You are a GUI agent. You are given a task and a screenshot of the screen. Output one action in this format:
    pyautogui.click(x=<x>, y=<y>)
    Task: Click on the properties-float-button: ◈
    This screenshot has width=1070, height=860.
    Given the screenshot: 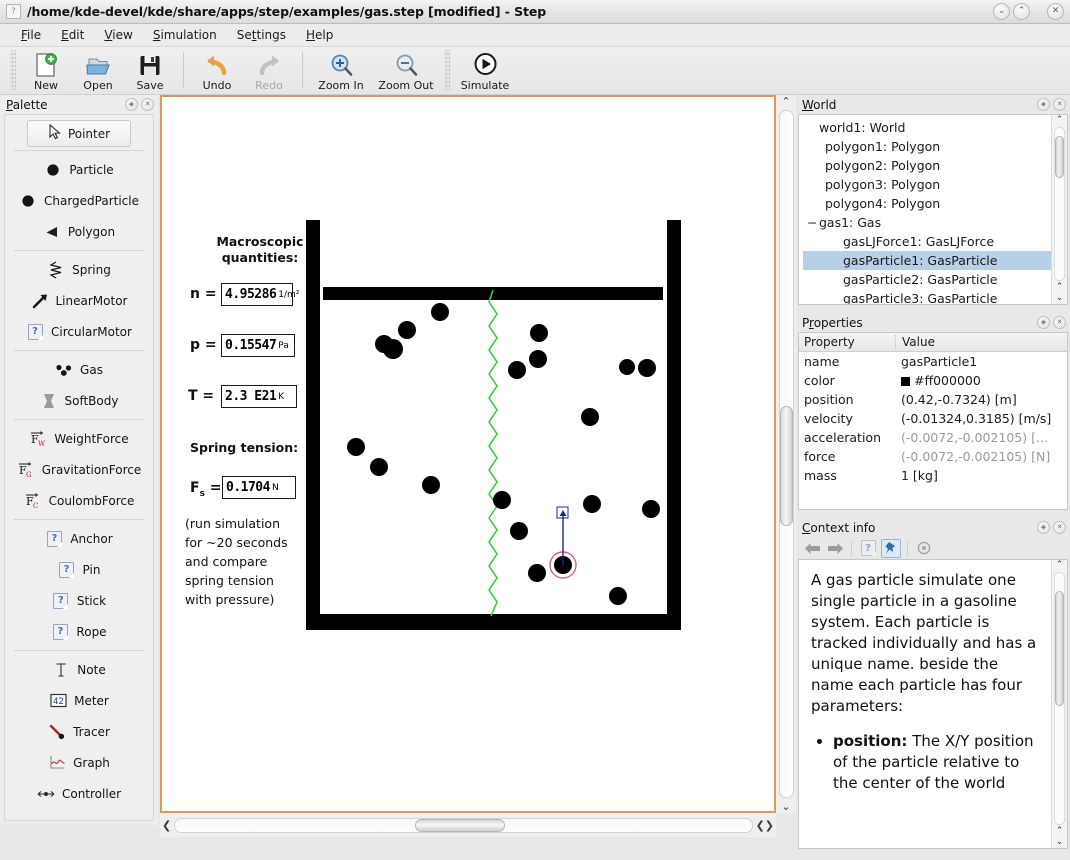 What is the action you would take?
    pyautogui.click(x=1043, y=322)
    